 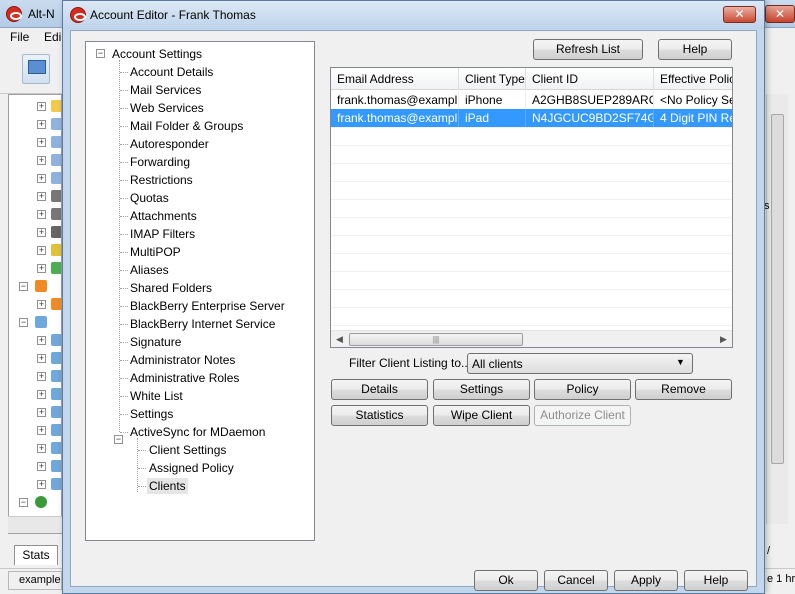 What do you see at coordinates (149, 198) in the screenshot?
I see `tree-item-quotas: Quotas` at bounding box center [149, 198].